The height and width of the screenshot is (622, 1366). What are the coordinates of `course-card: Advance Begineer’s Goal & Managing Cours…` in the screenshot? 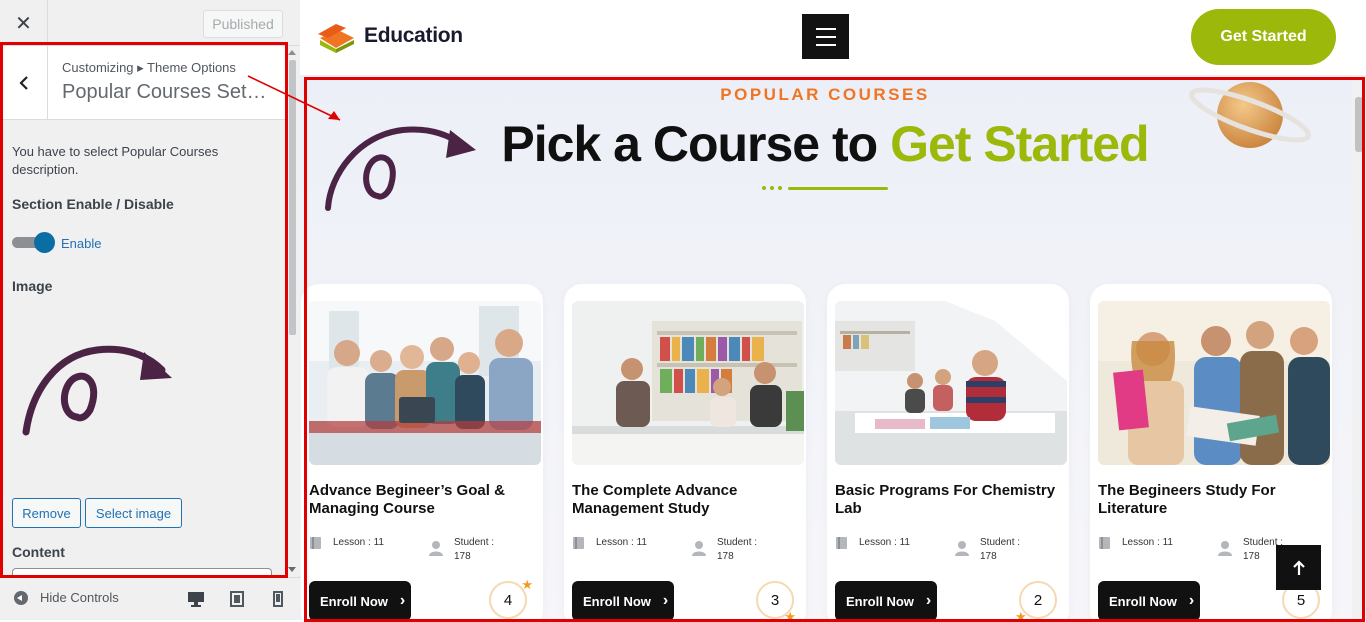 It's located at (422, 452).